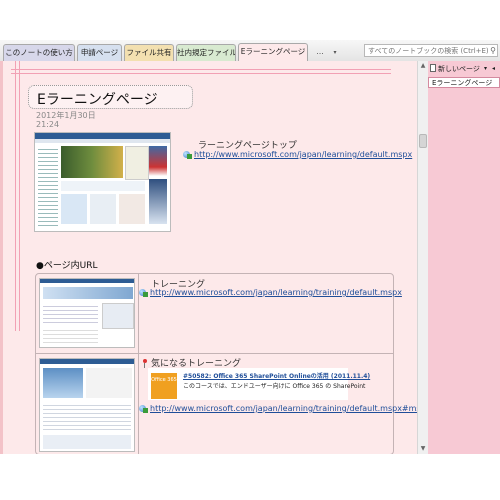  I want to click on scrollbar-thumb, so click(423, 141).